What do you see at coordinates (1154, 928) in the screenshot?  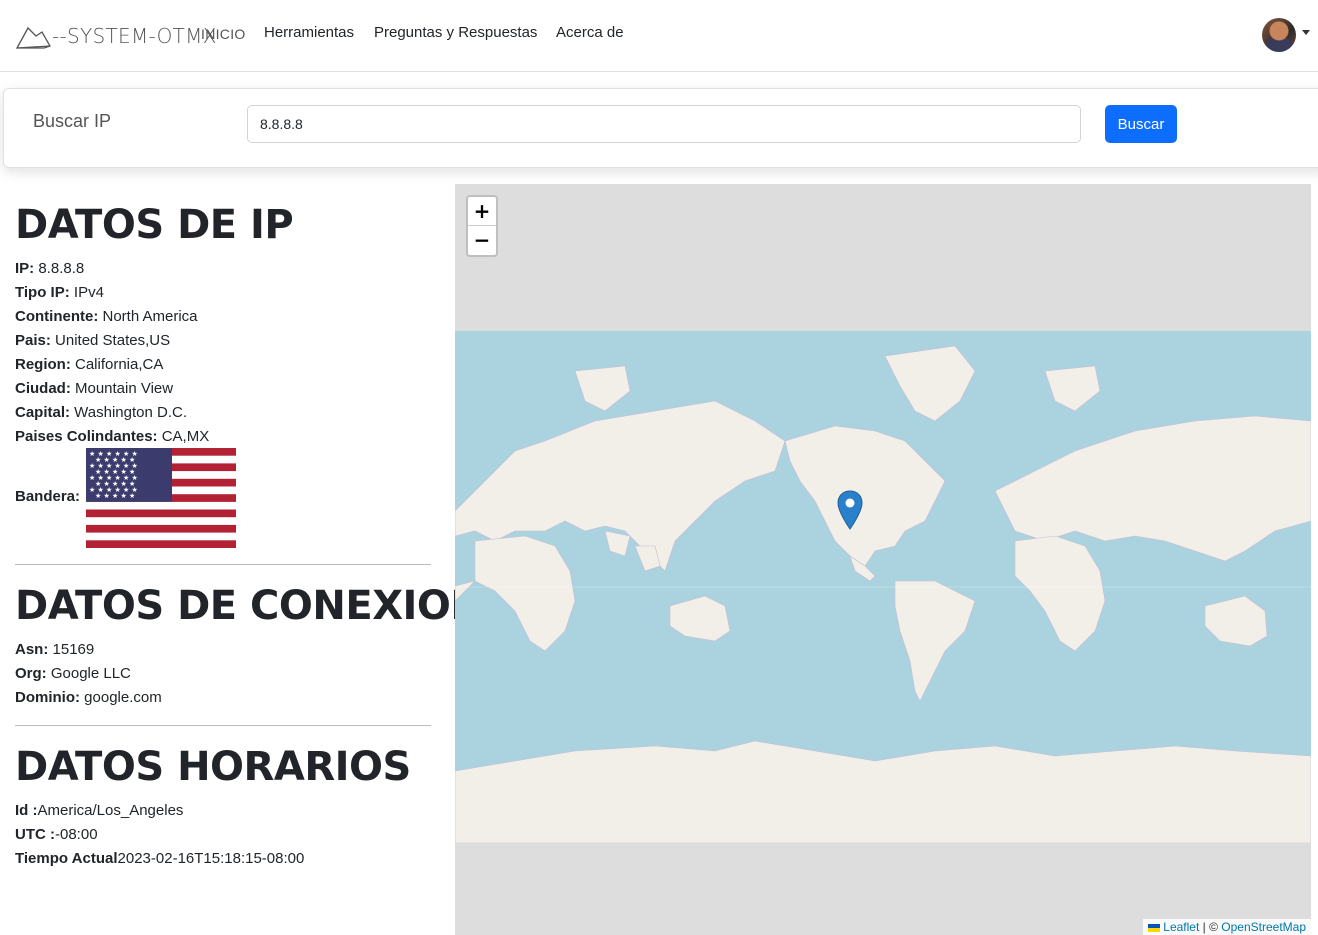 I see `ukraine-flag-icon` at bounding box center [1154, 928].